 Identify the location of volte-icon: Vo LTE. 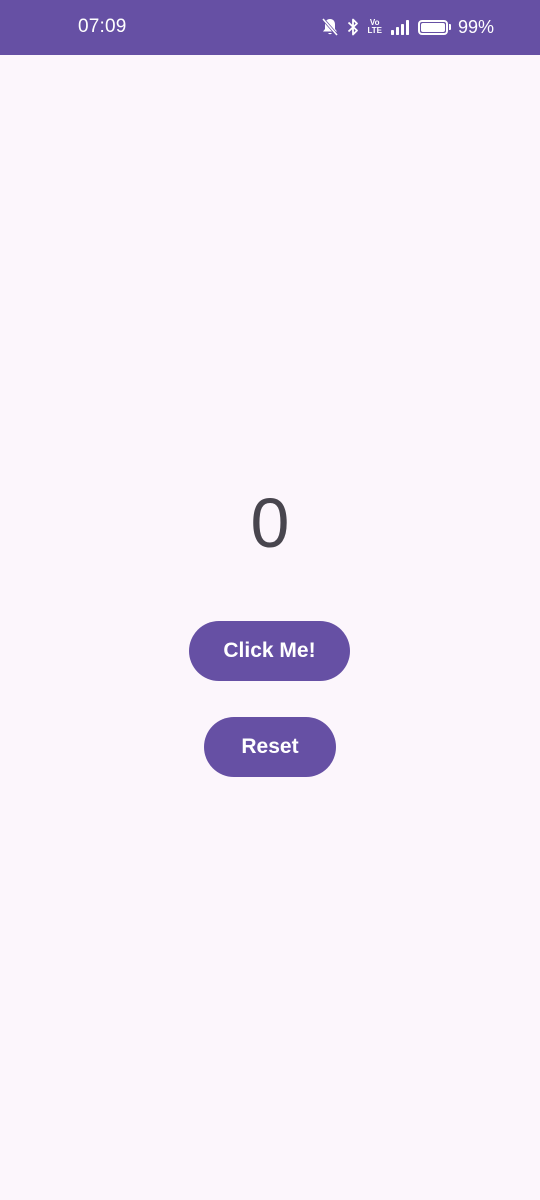
(374, 27).